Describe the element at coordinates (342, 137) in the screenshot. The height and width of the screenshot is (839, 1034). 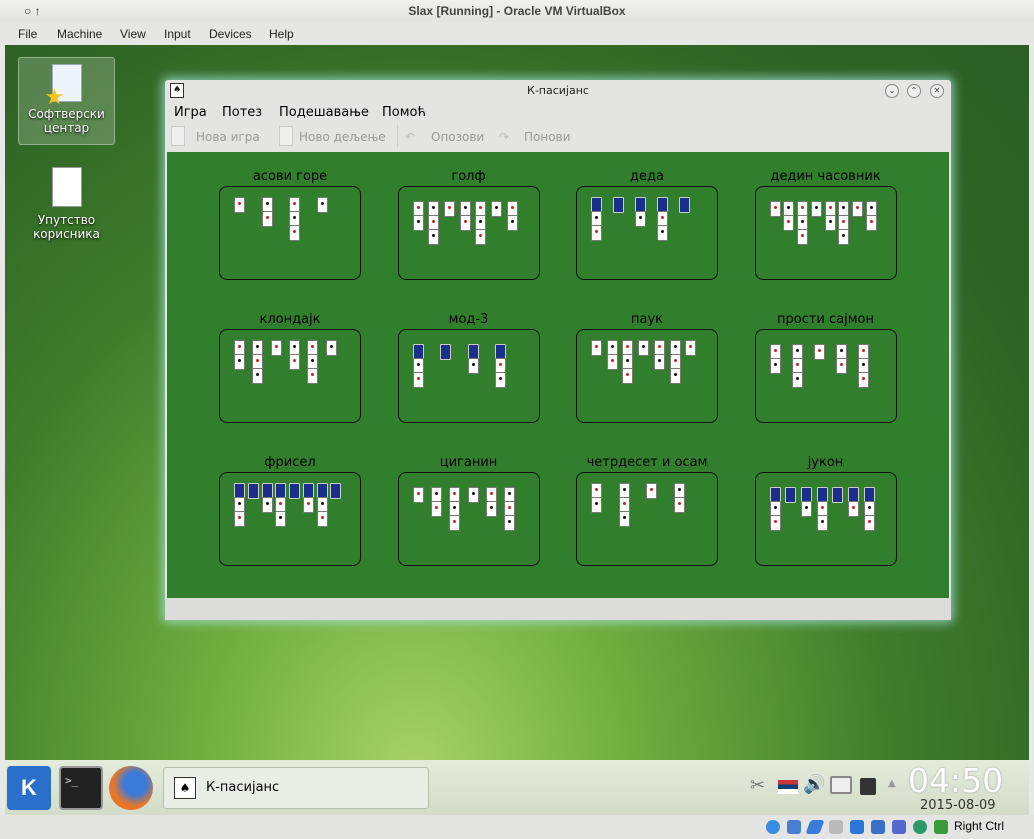
I see `new-deal-button: Ново дељење` at that location.